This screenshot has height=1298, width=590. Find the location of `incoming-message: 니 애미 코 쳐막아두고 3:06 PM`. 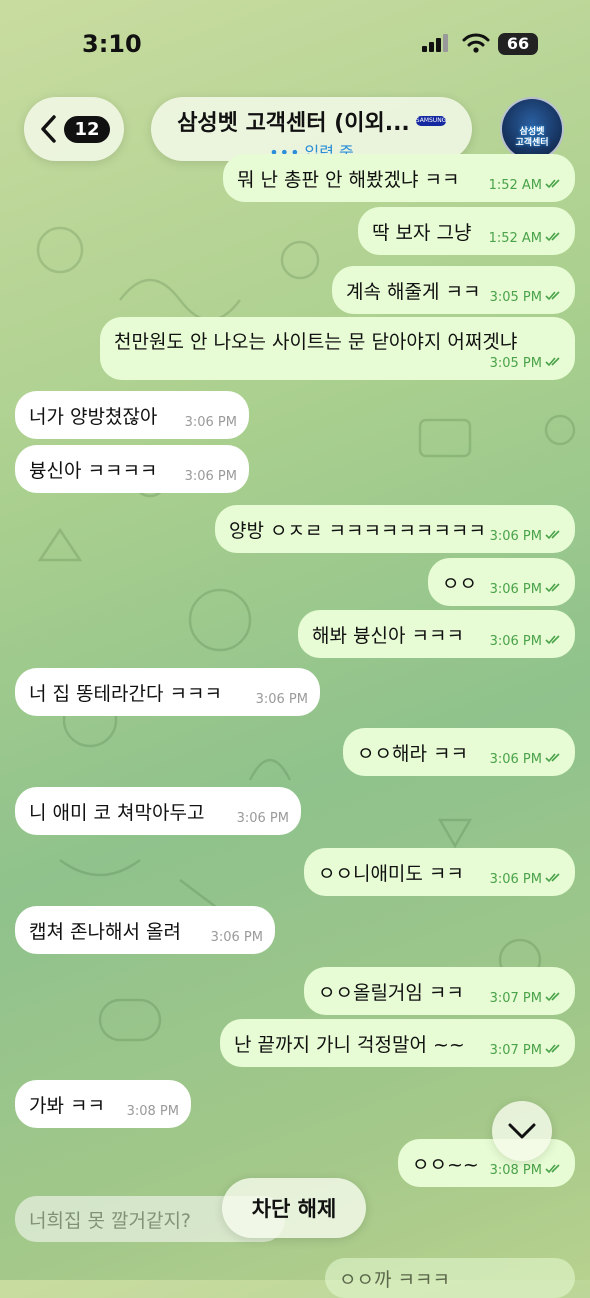

incoming-message: 니 애미 코 쳐막아두고 3:06 PM is located at coordinates (158, 811).